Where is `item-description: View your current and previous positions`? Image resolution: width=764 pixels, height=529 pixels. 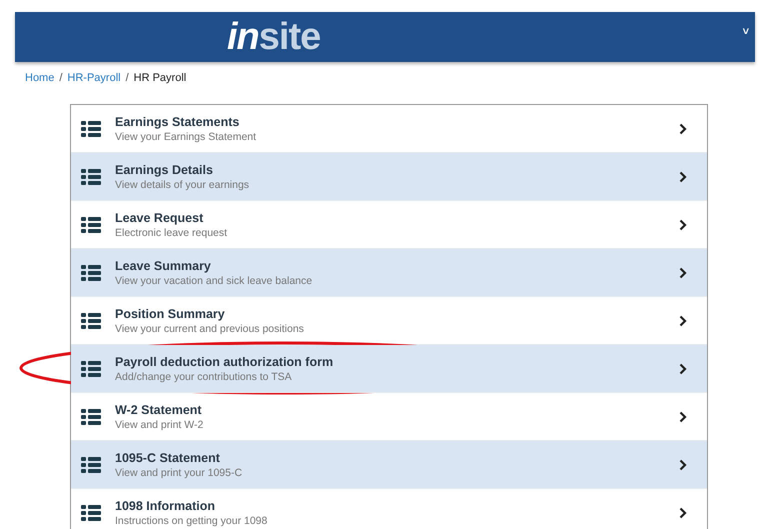 item-description: View your current and previous positions is located at coordinates (210, 328).